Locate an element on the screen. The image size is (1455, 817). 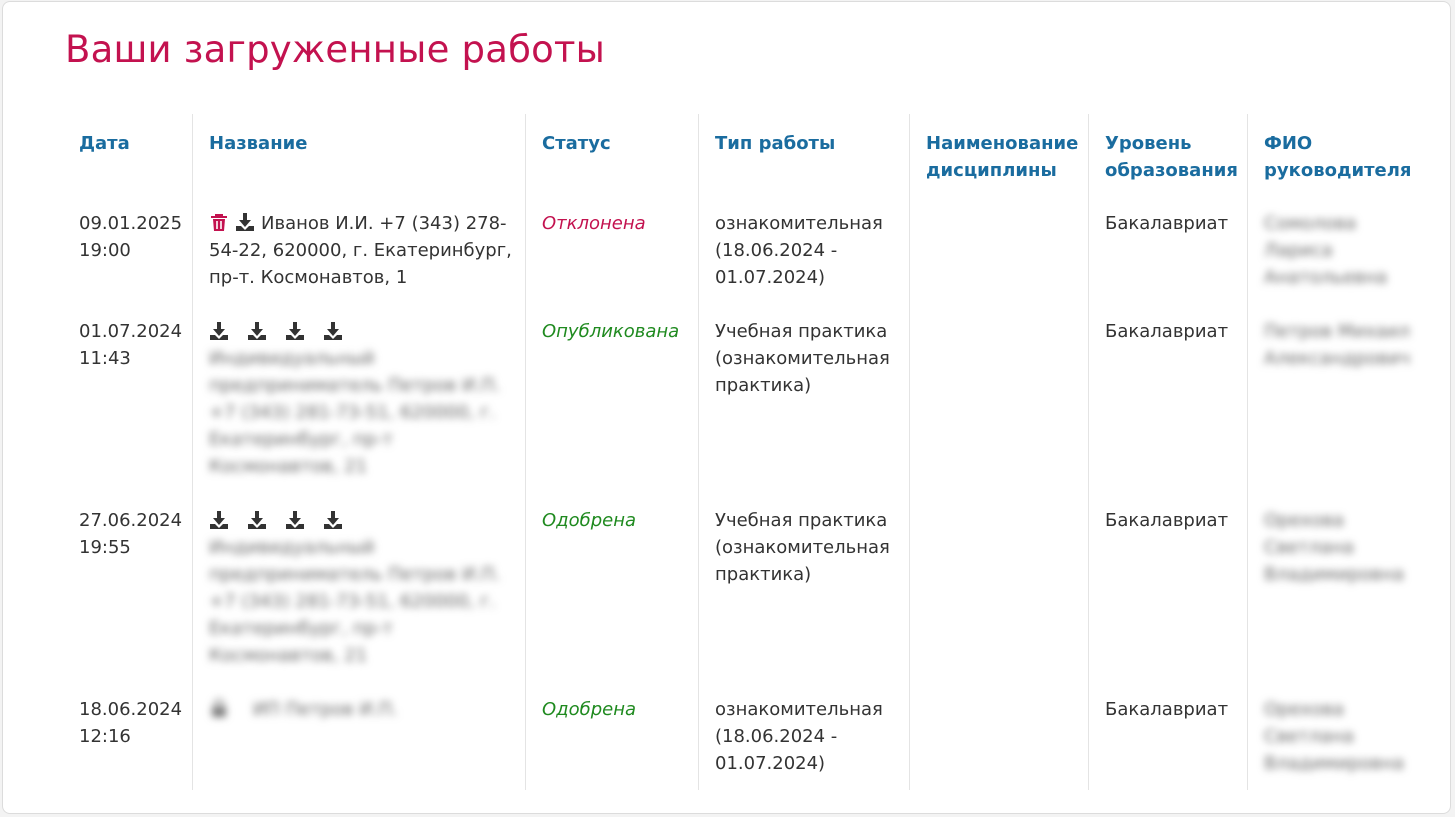
status-badge: Отклонена is located at coordinates (594, 223).